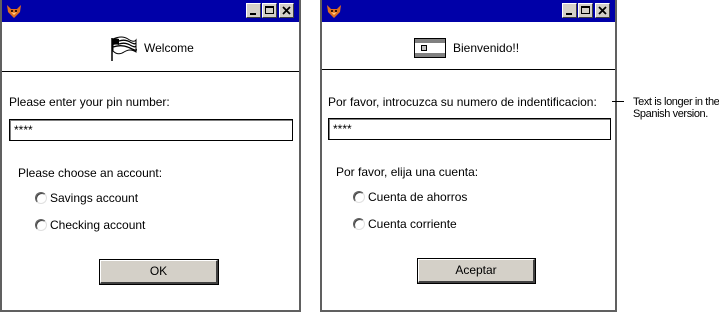 The image size is (719, 312). I want to click on checking-label: Checking account, so click(98, 225).